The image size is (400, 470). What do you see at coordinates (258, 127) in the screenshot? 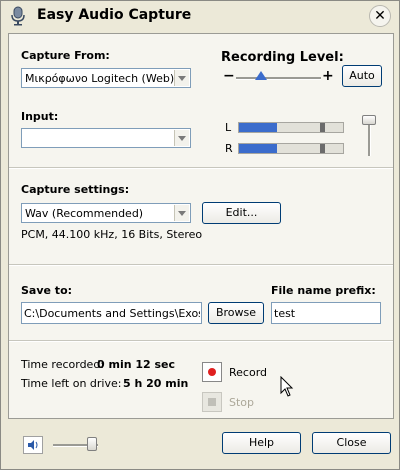
I see `left-level-fill` at bounding box center [258, 127].